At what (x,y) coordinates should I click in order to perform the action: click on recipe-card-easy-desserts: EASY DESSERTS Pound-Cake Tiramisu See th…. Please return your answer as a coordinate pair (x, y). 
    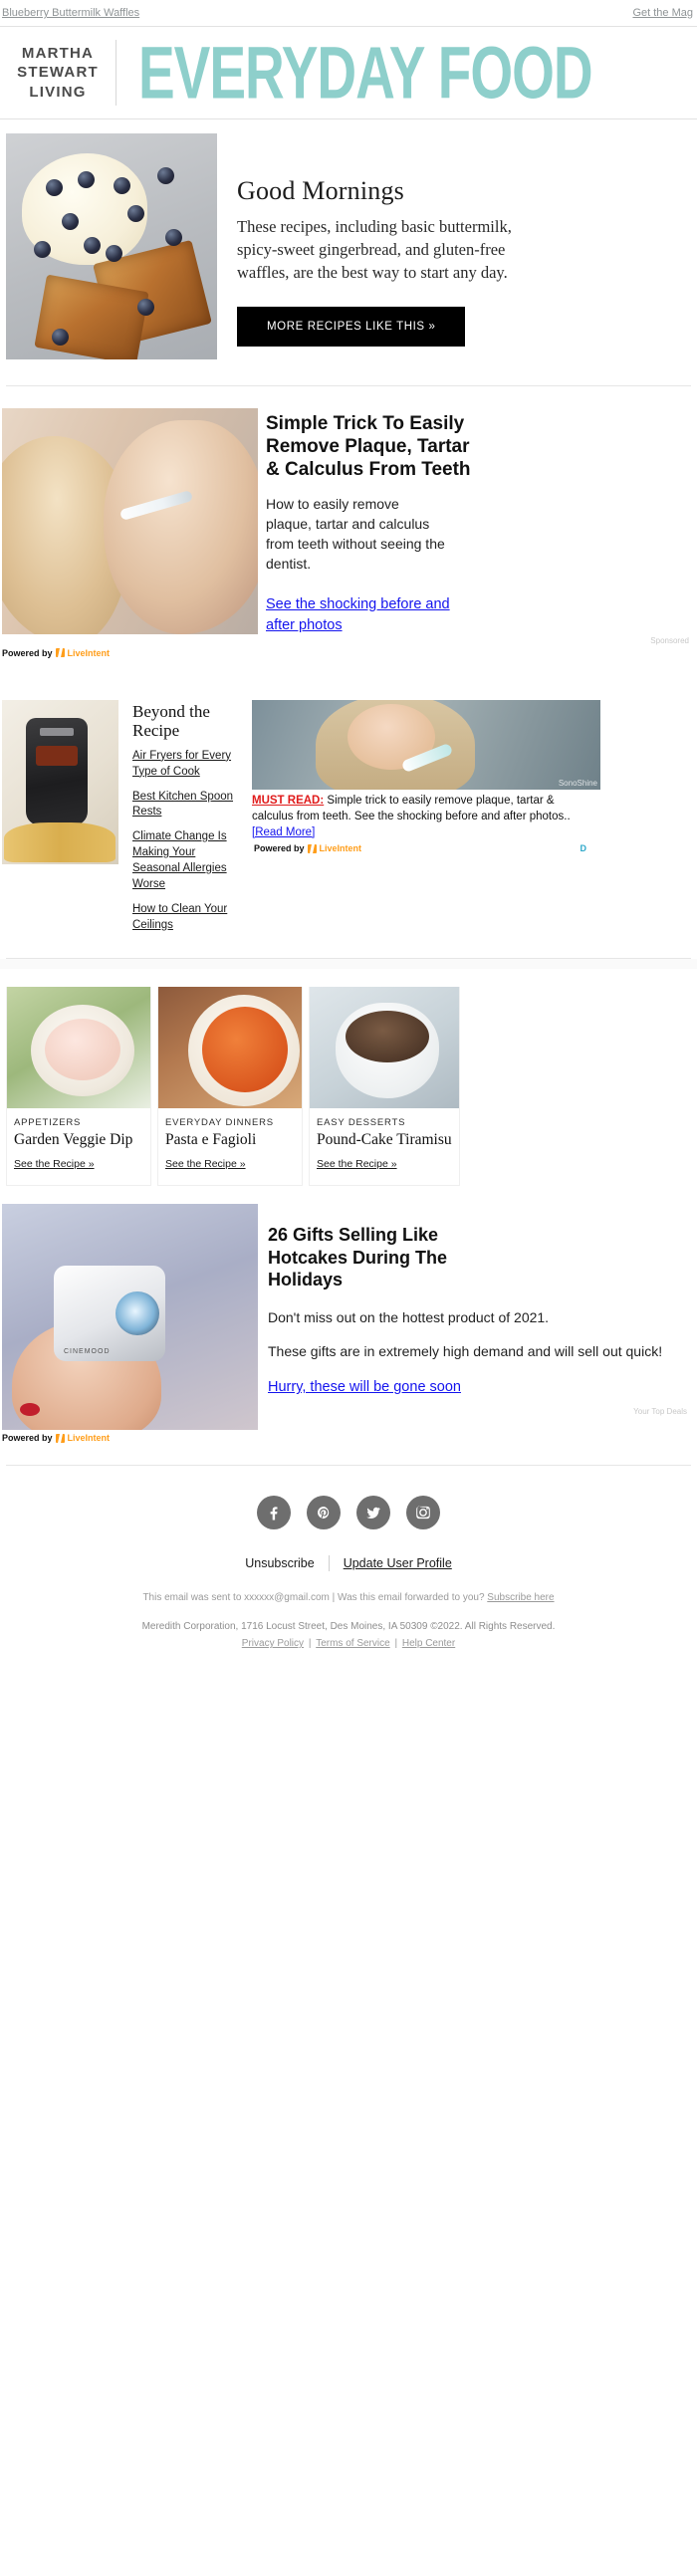
    Looking at the image, I should click on (384, 1087).